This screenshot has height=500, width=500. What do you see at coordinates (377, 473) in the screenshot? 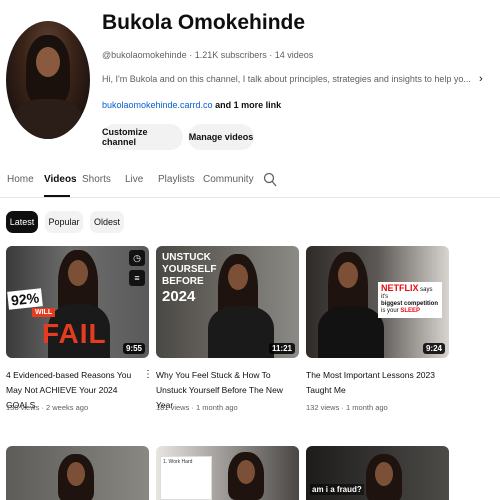
I see `video-thumbnail: am i a fraud?` at bounding box center [377, 473].